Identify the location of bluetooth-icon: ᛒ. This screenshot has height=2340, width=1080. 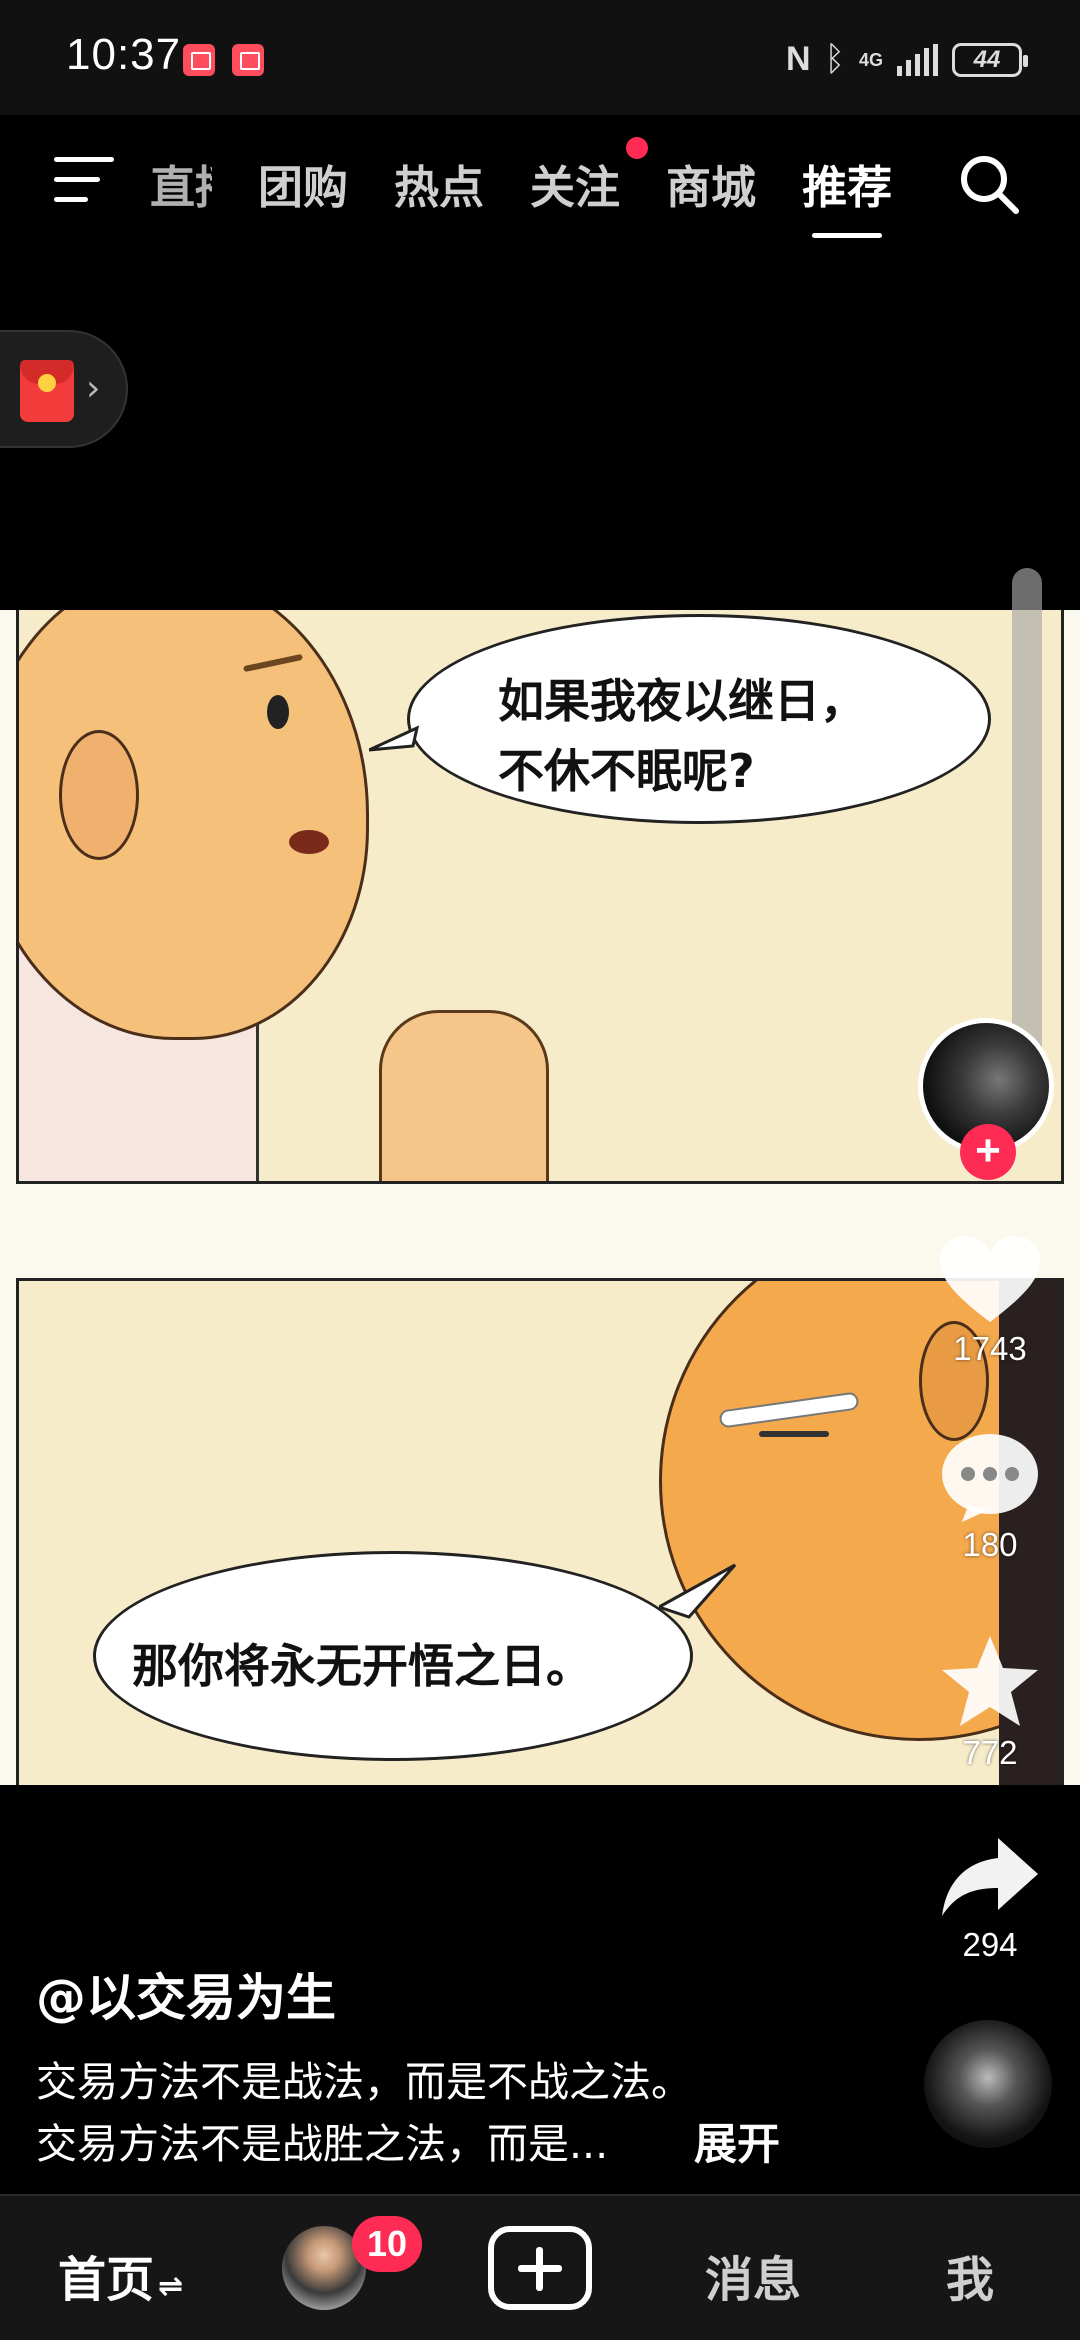
(834, 59).